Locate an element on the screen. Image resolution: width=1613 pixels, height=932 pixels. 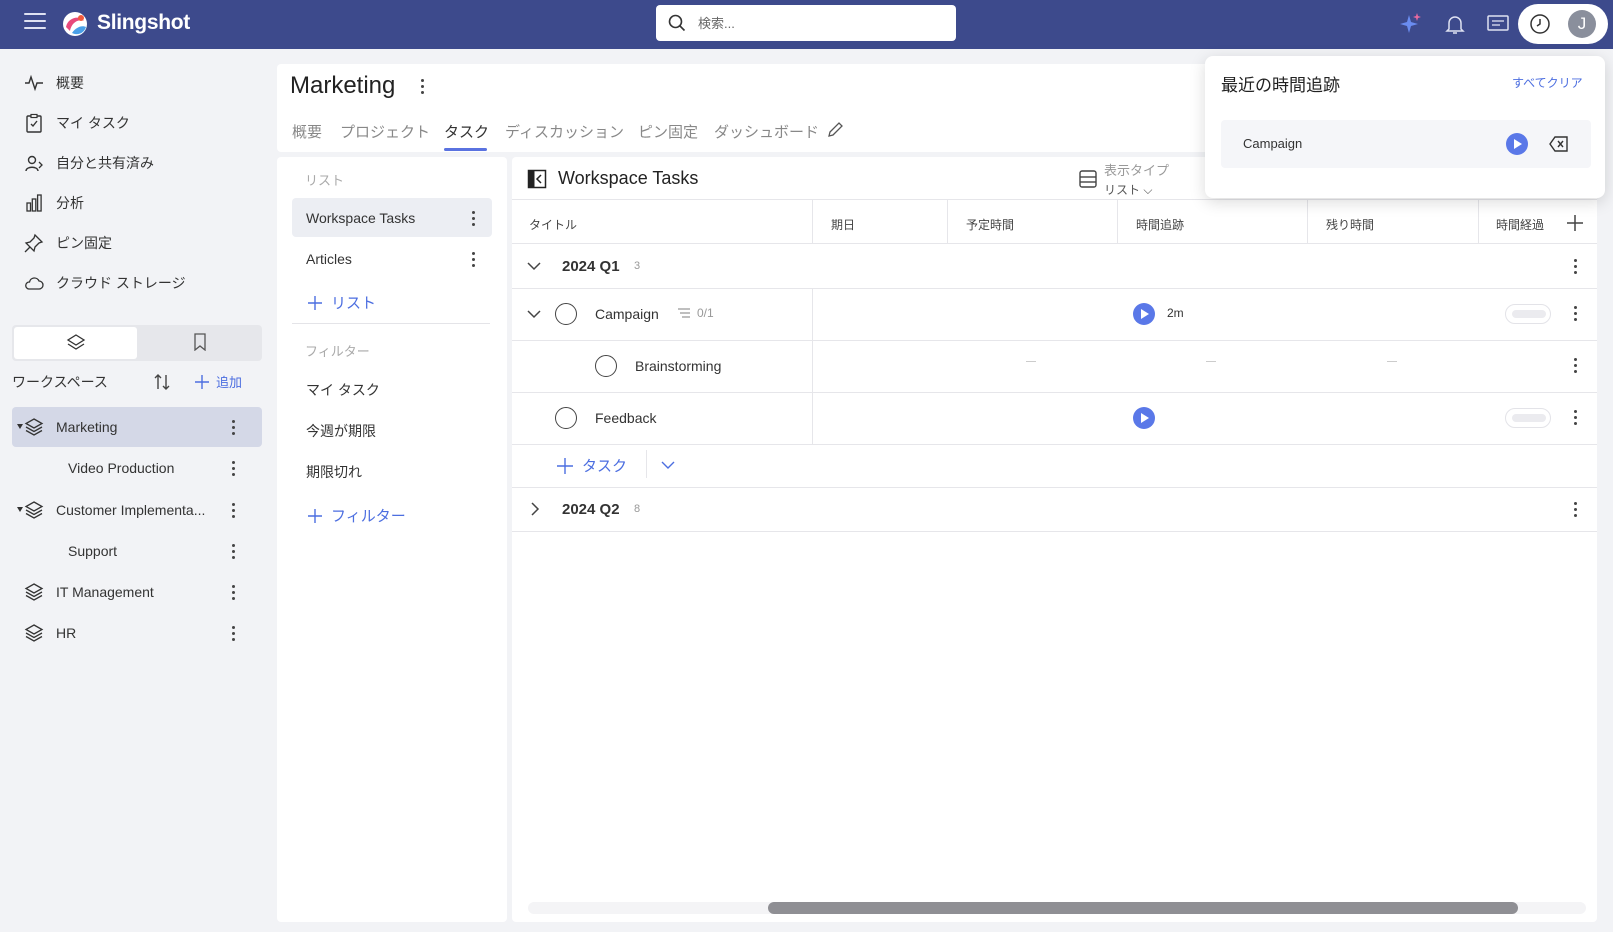
recent-timer-label: Campaign is located at coordinates (1273, 143).